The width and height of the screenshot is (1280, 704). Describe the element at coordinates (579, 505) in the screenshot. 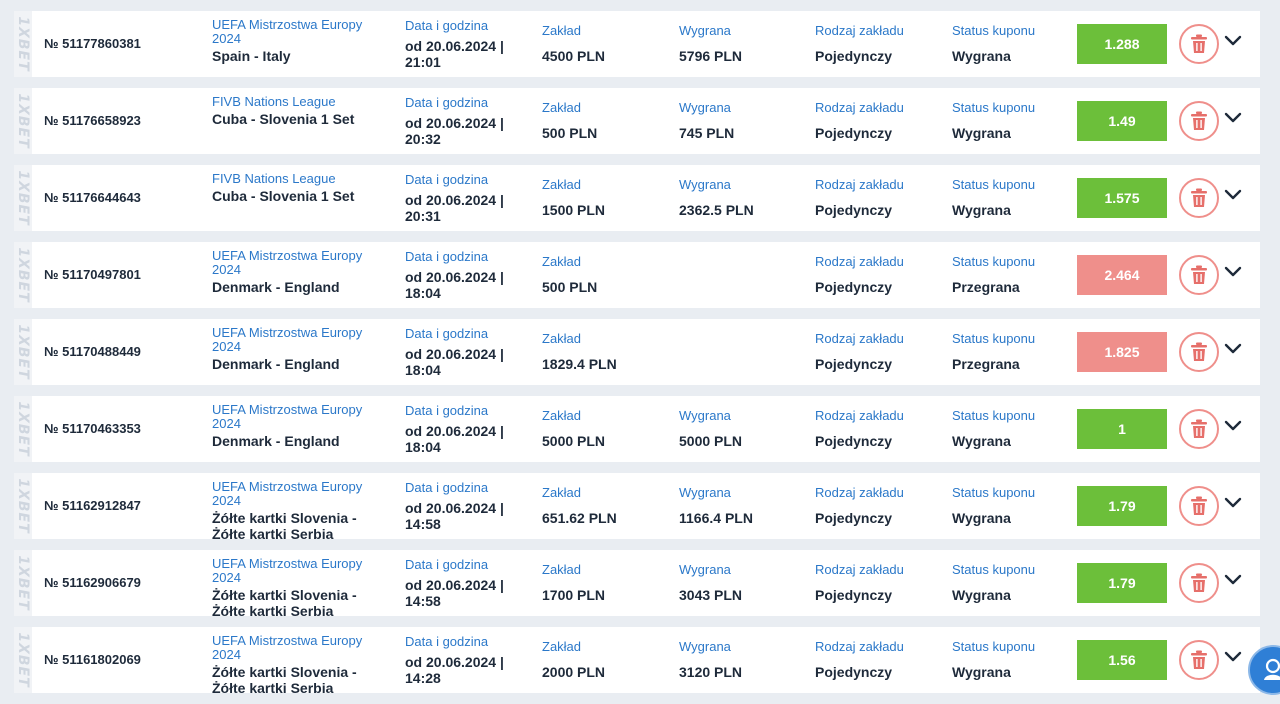

I see `stake-block: Zakład 651.62 PLN` at that location.